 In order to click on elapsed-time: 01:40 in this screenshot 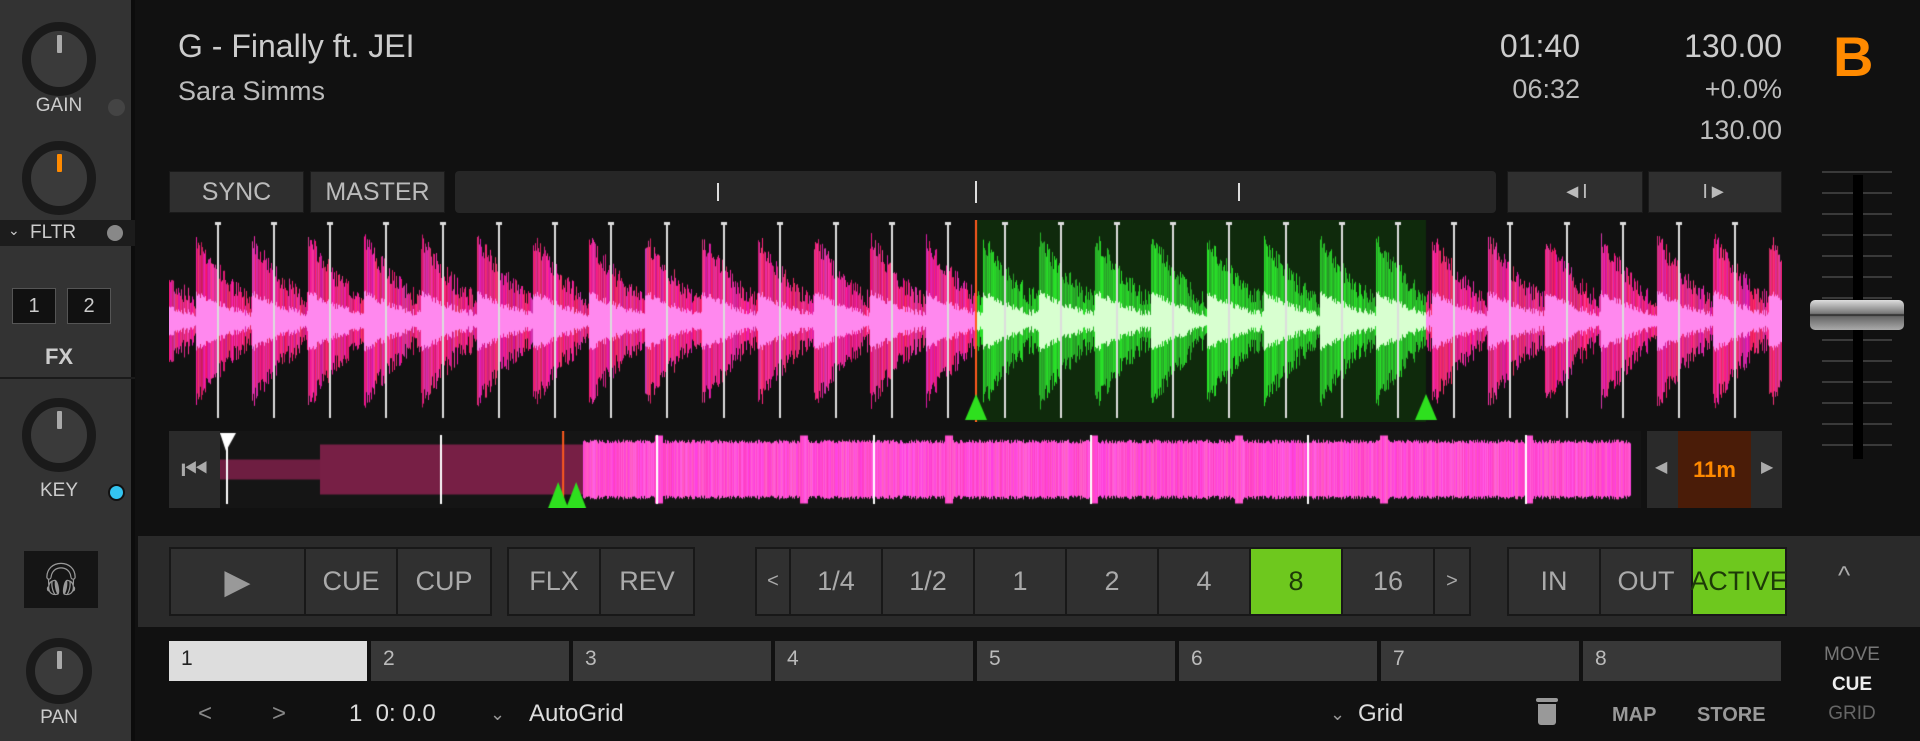, I will do `click(1539, 46)`.